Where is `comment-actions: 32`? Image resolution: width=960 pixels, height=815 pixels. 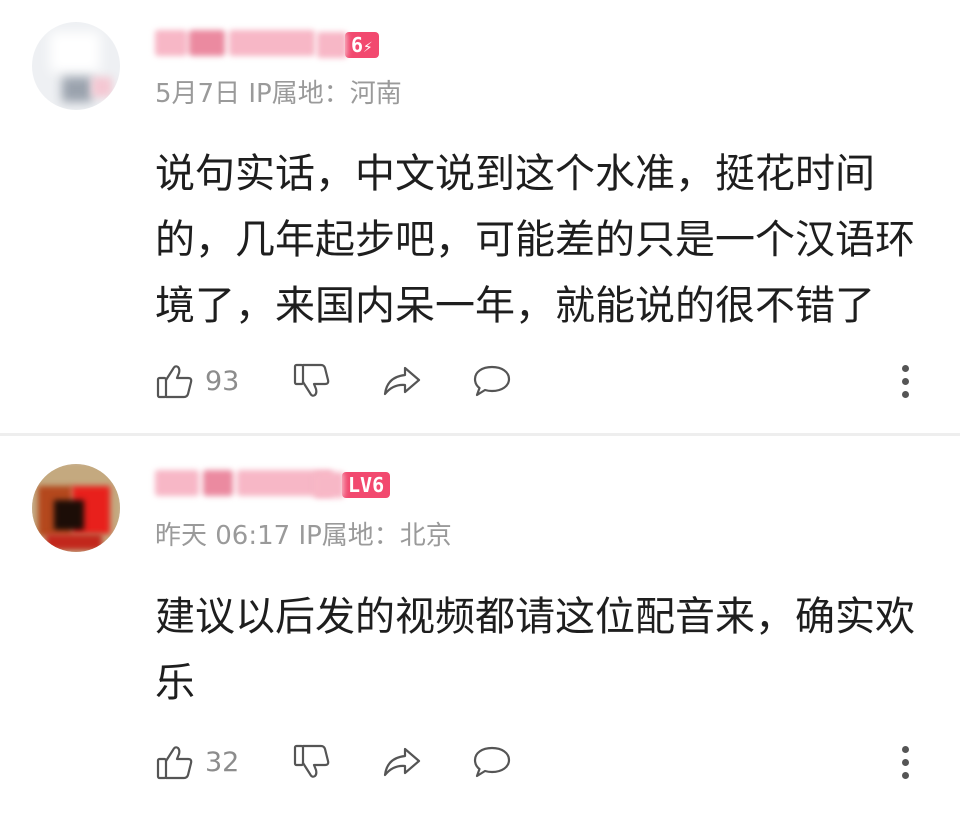
comment-actions: 32 is located at coordinates (540, 762).